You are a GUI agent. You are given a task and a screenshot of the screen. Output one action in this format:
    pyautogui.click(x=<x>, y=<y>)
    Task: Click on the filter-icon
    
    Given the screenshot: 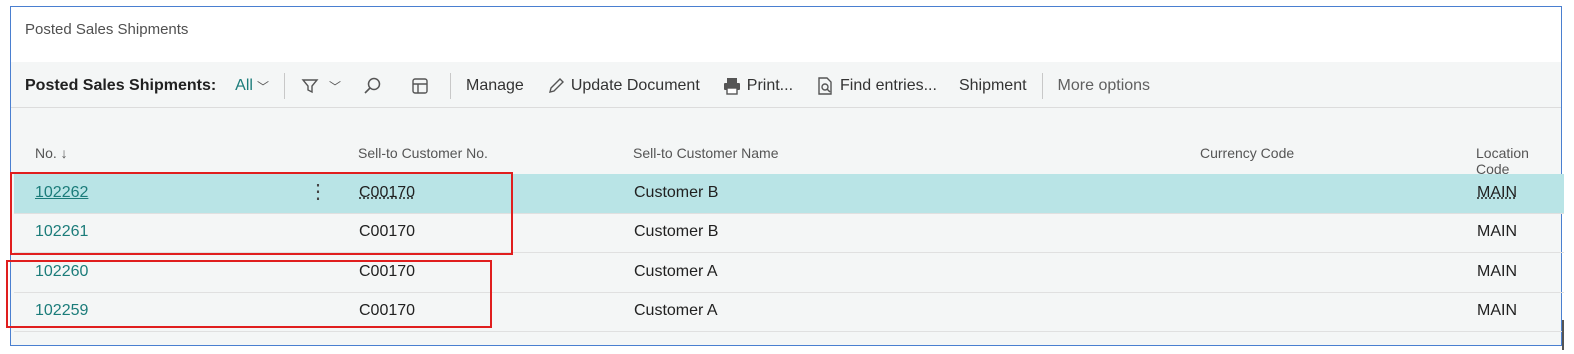 What is the action you would take?
    pyautogui.click(x=310, y=86)
    